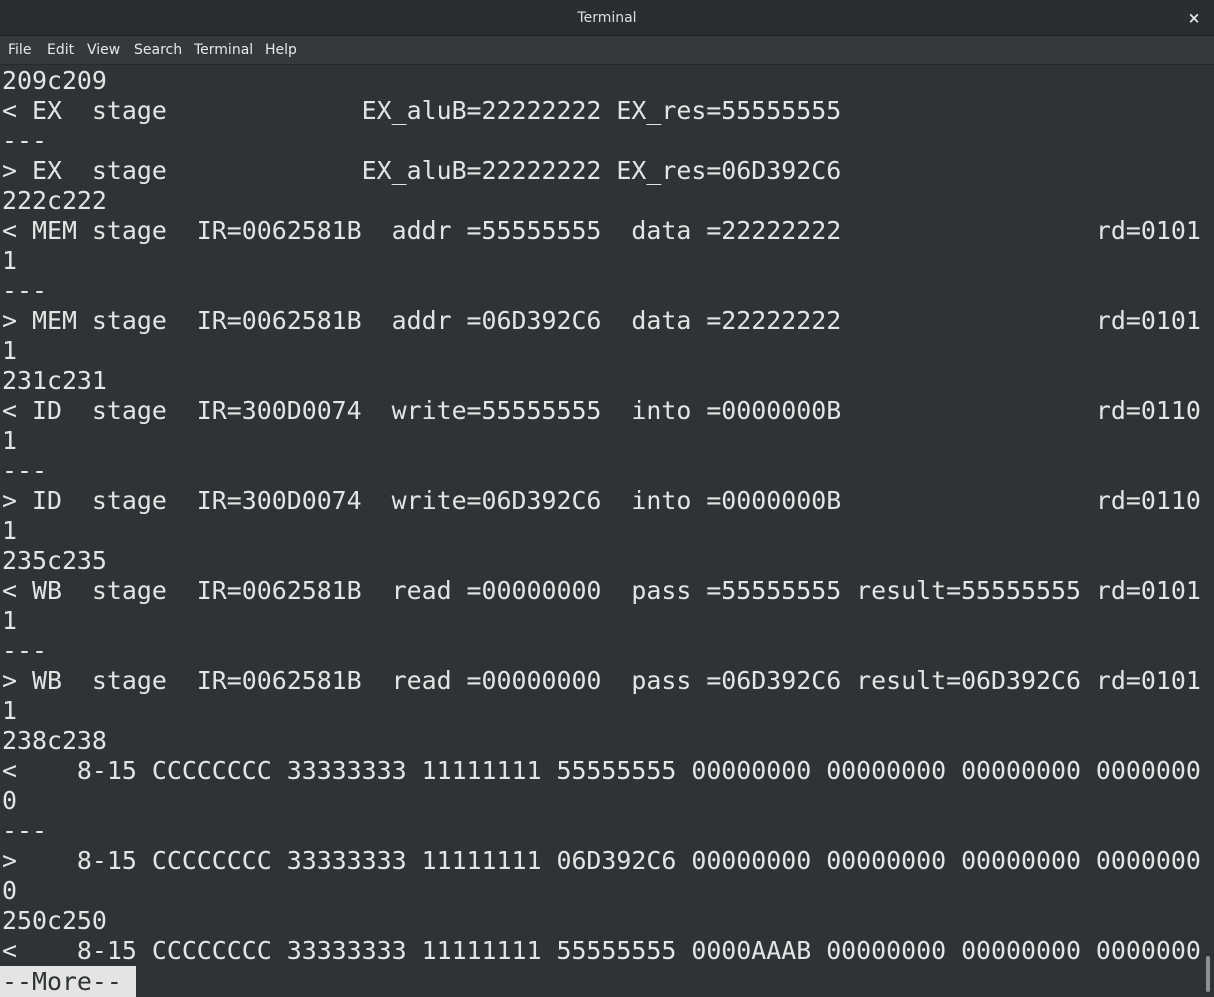 The image size is (1214, 997). Describe the element at coordinates (103, 50) in the screenshot. I see `menu-view: View` at that location.